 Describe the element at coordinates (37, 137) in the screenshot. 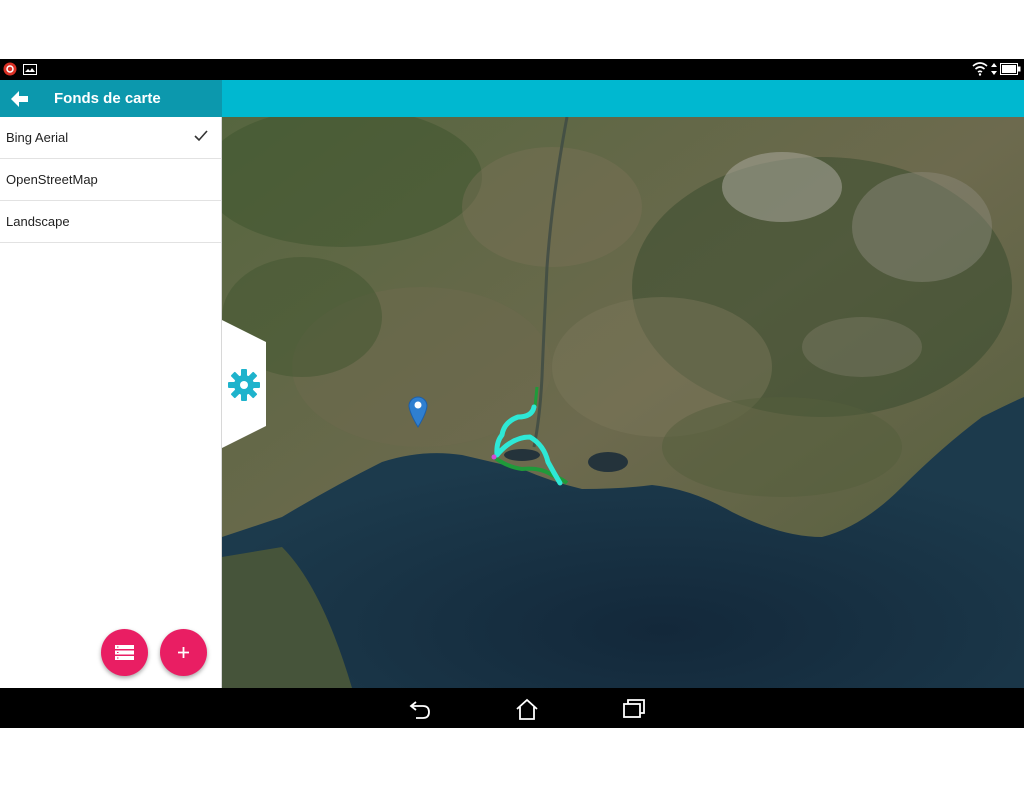

I see `basemap-item-label: Bing Aerial` at that location.